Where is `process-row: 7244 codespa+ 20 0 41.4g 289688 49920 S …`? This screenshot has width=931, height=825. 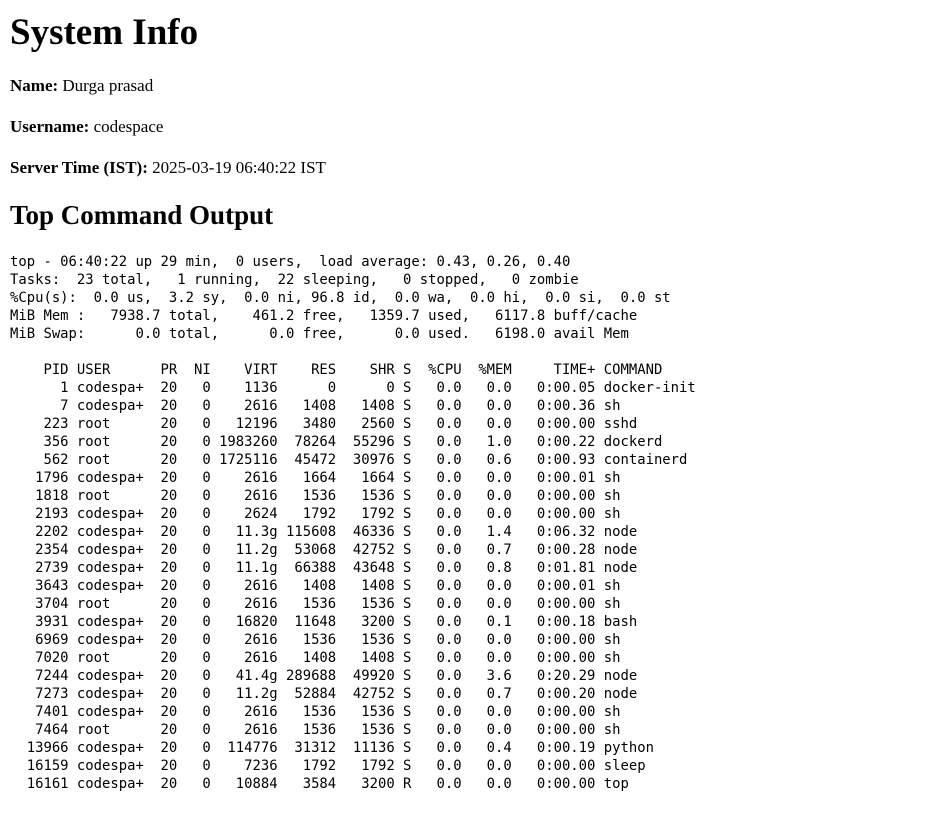
process-row: 7244 codespa+ 20 0 41.4g 289688 49920 S … is located at coordinates (324, 676).